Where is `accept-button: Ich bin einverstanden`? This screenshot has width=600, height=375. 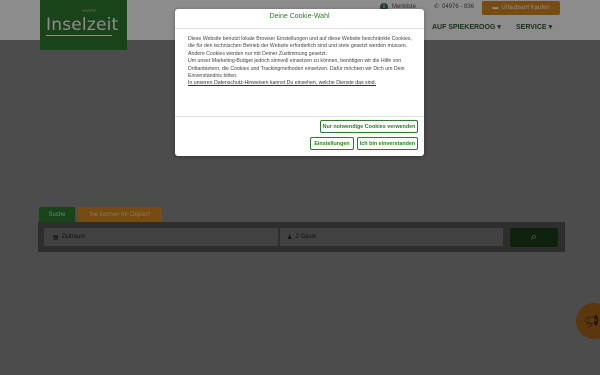
accept-button: Ich bin einverstanden is located at coordinates (387, 143).